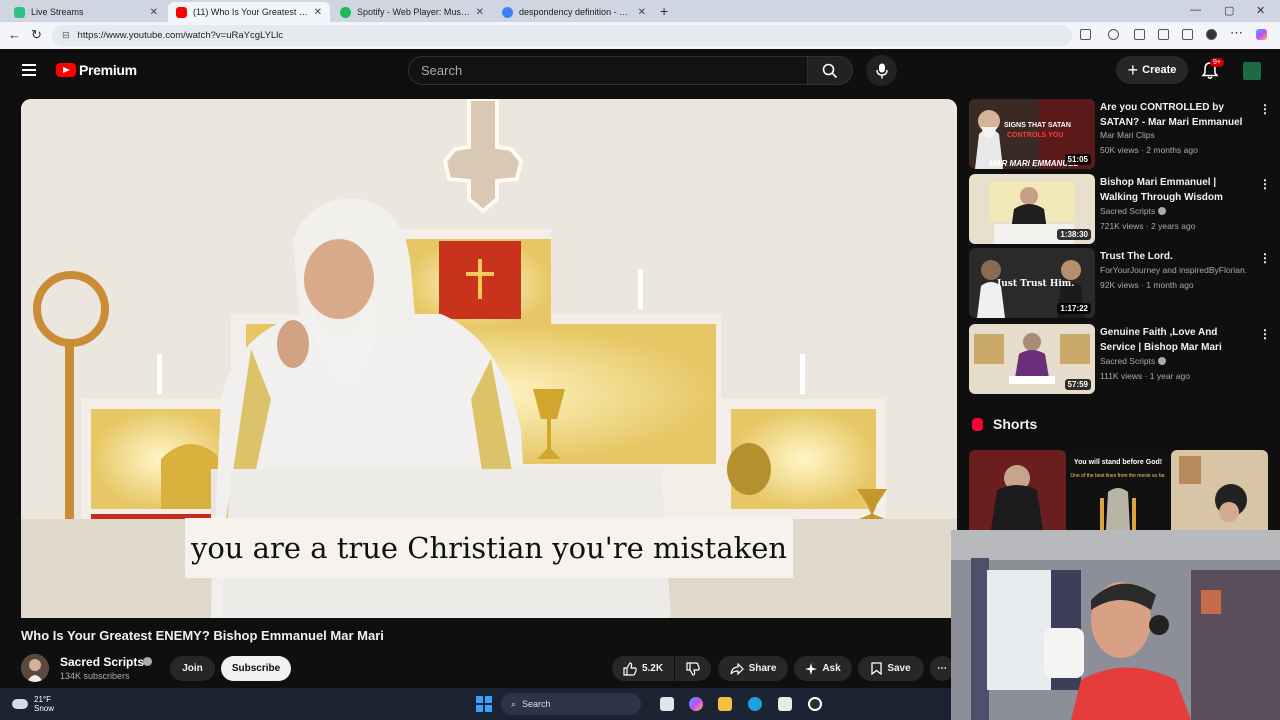  I want to click on site-info-icon: ⊟, so click(66, 35).